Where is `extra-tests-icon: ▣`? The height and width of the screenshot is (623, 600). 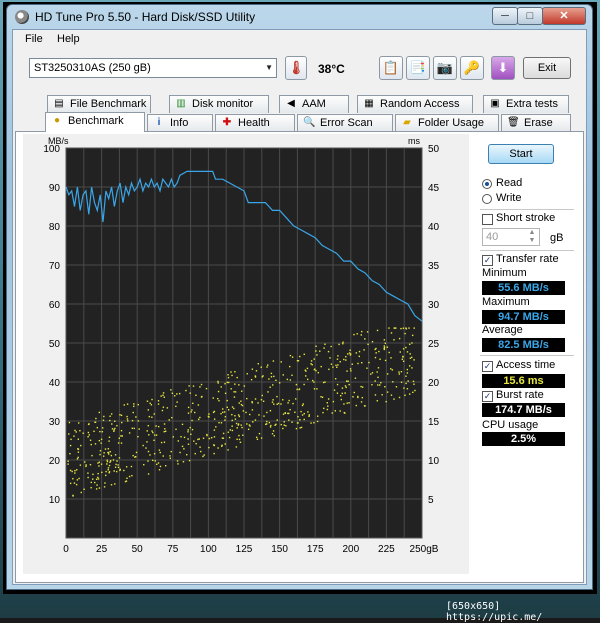
extra-tests-icon: ▣ is located at coordinates (495, 103).